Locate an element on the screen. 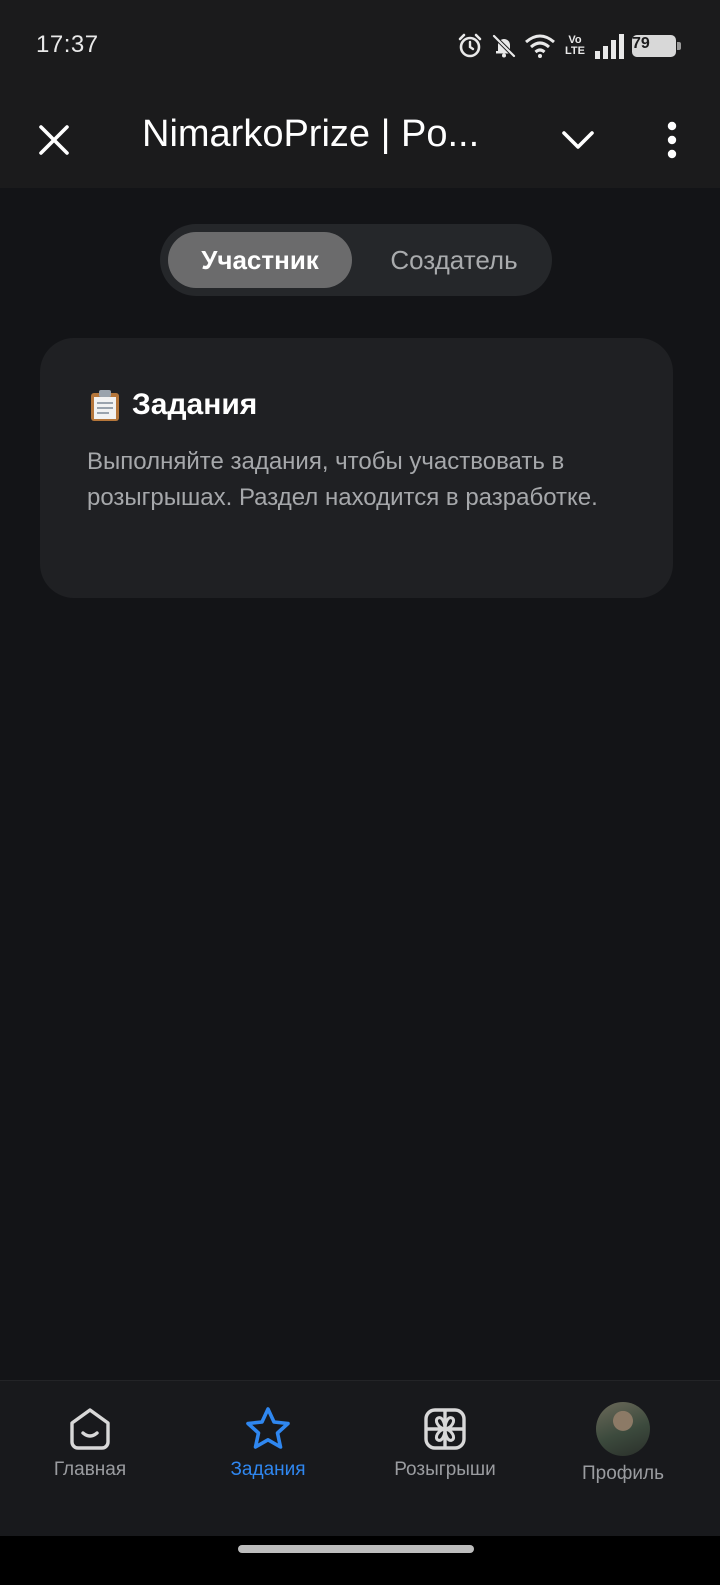  card-title-text: Задания is located at coordinates (195, 404).